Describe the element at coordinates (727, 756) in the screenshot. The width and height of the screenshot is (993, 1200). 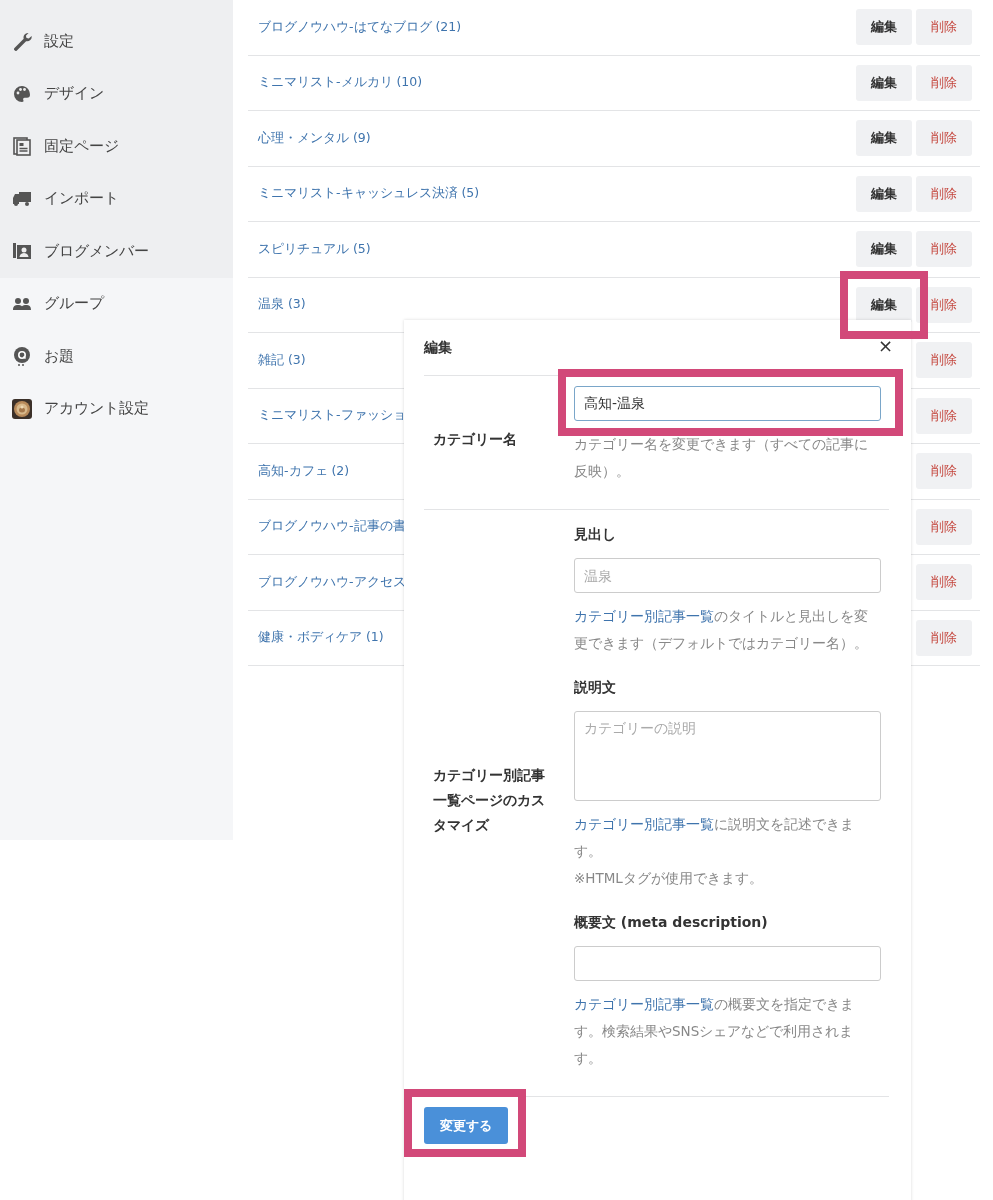
I see `textarea-field: カテゴリーの説明` at that location.